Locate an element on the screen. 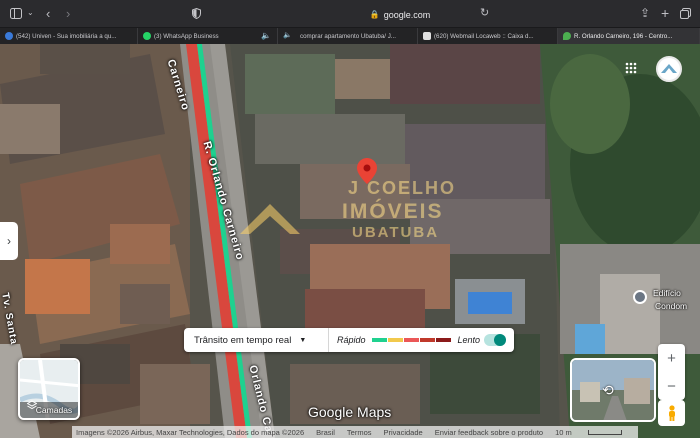 This screenshot has width=700, height=438. apps-grid-button is located at coordinates (631, 68).